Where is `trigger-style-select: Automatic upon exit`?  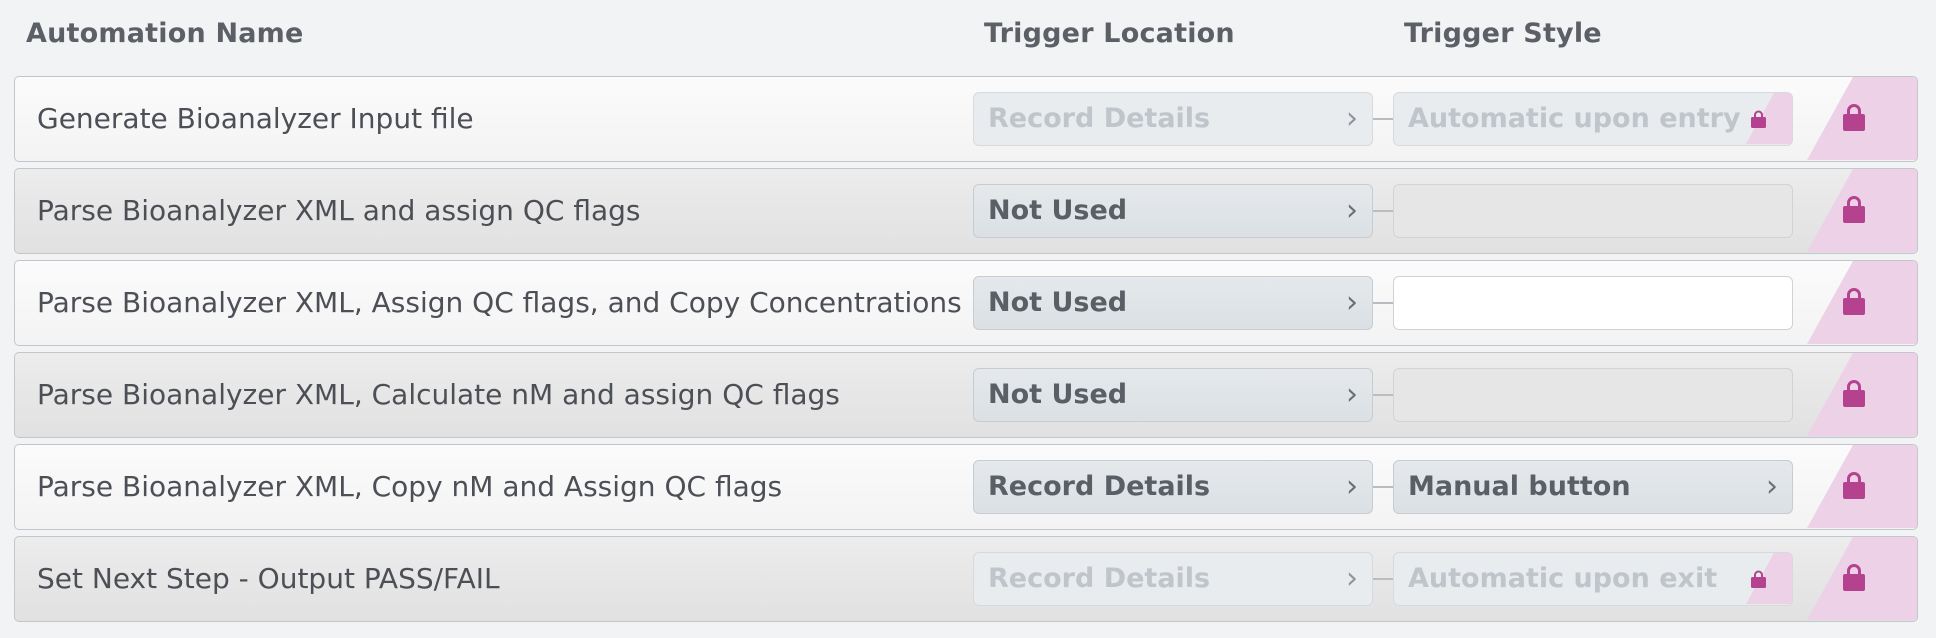
trigger-style-select: Automatic upon exit is located at coordinates (1593, 579).